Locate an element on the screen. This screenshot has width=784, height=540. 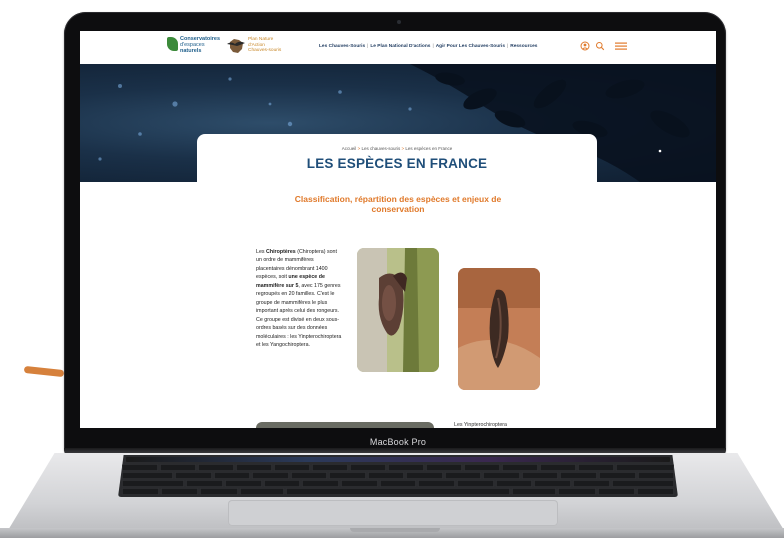
breadcrumb-current: Les espèces en France is located at coordinates (429, 148).